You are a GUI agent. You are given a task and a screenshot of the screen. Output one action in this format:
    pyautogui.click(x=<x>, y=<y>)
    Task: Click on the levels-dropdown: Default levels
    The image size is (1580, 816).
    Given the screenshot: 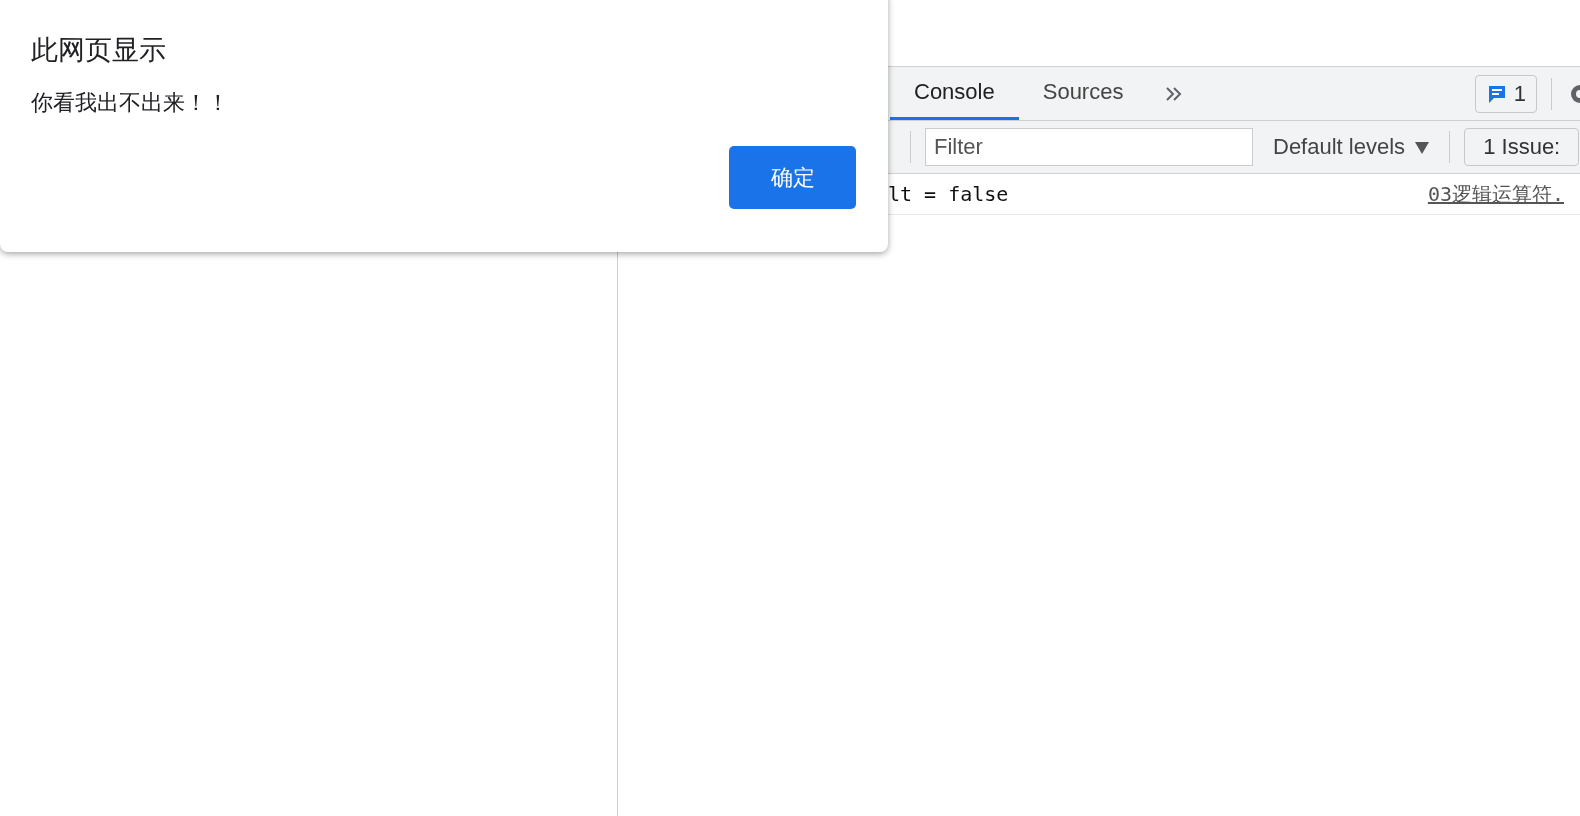 What is the action you would take?
    pyautogui.click(x=1351, y=147)
    